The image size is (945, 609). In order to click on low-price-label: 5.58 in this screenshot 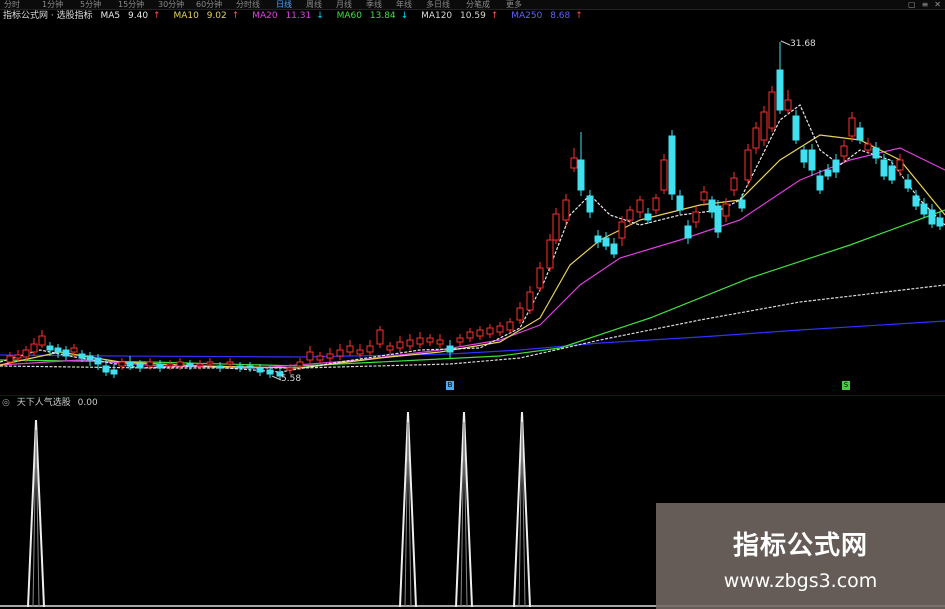, I will do `click(291, 379)`.